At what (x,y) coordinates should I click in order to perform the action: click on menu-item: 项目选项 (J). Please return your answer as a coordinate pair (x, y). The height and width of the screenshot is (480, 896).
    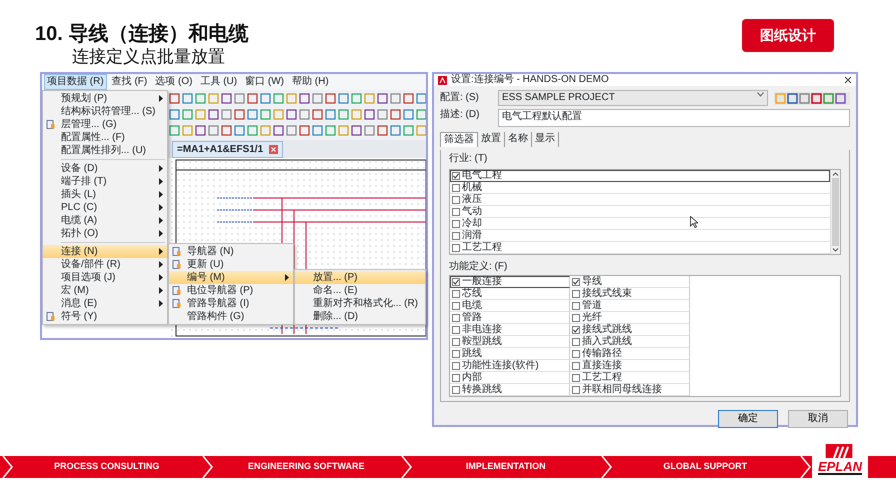
    Looking at the image, I should click on (105, 277).